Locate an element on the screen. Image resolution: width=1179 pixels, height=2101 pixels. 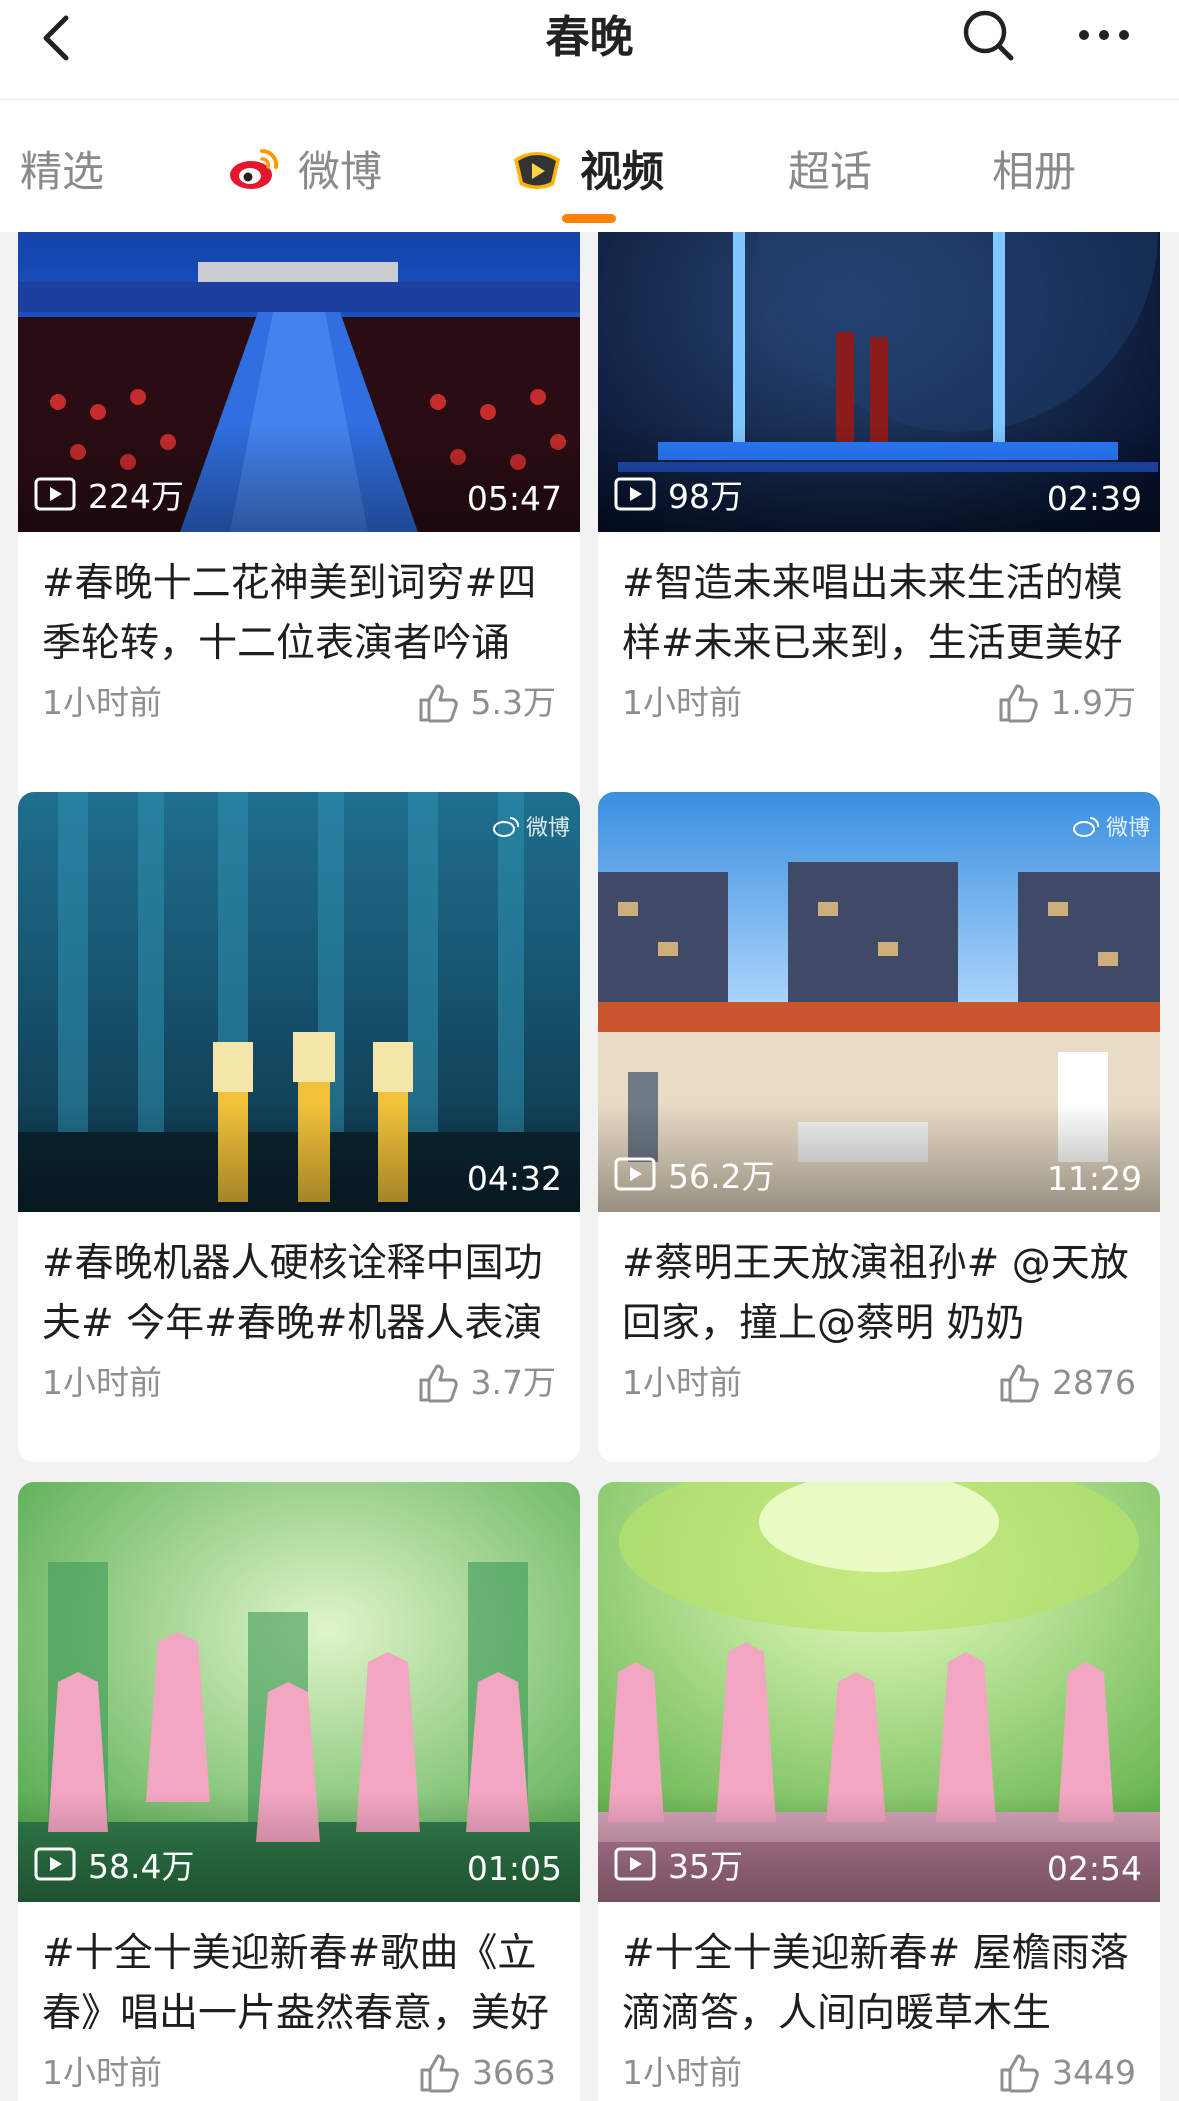
view-count: 224万 is located at coordinates (109, 494).